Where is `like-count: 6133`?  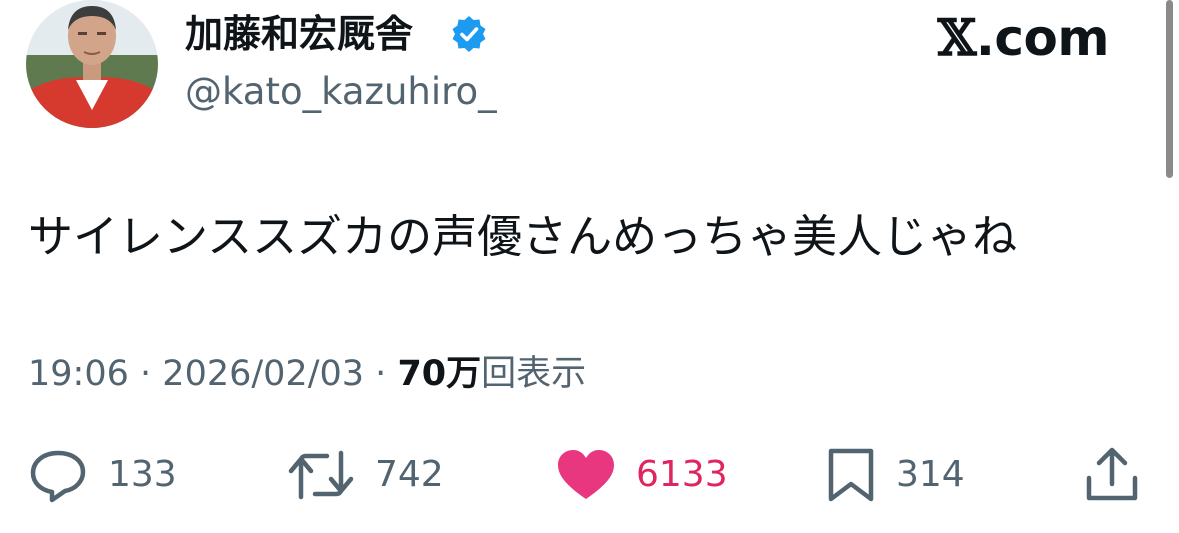 like-count: 6133 is located at coordinates (682, 474).